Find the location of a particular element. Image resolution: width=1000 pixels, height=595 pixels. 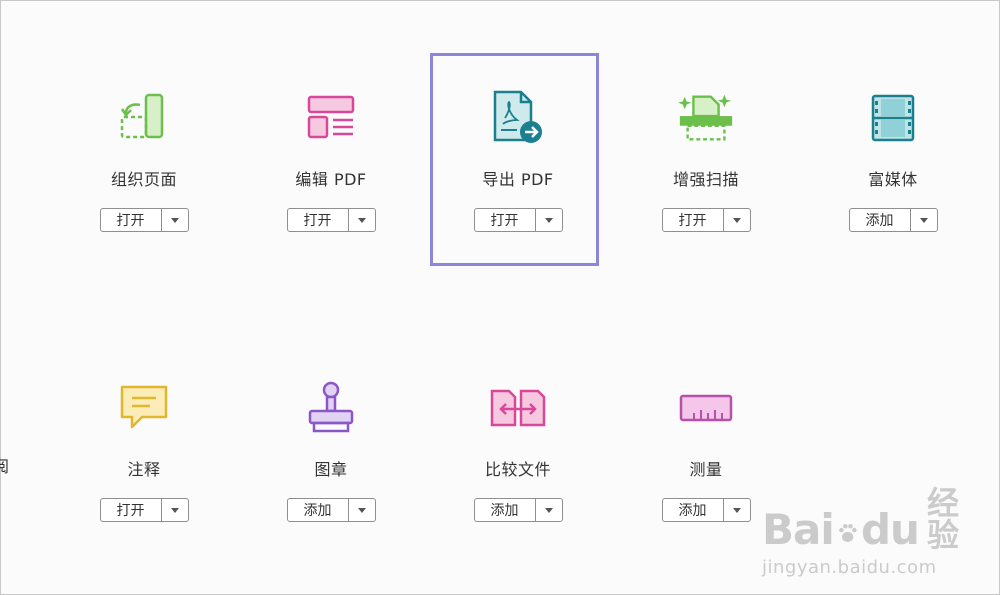

baidu-jingyan-watermark: Bai du 经验 jingyan.baidu.com is located at coordinates (862, 531).